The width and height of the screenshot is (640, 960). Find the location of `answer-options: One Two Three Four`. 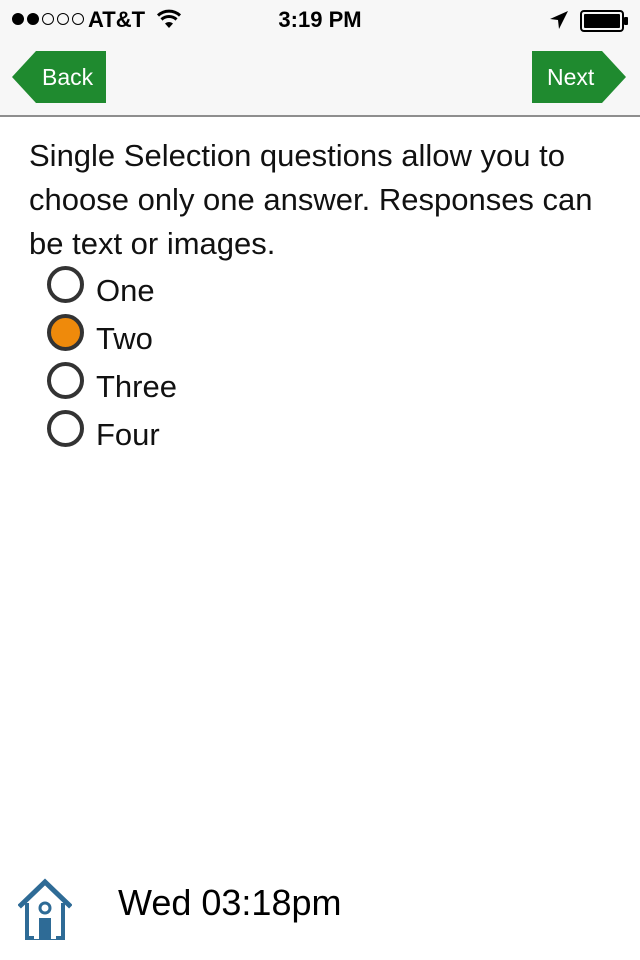

answer-options: One Two Three Four is located at coordinates (112, 360).